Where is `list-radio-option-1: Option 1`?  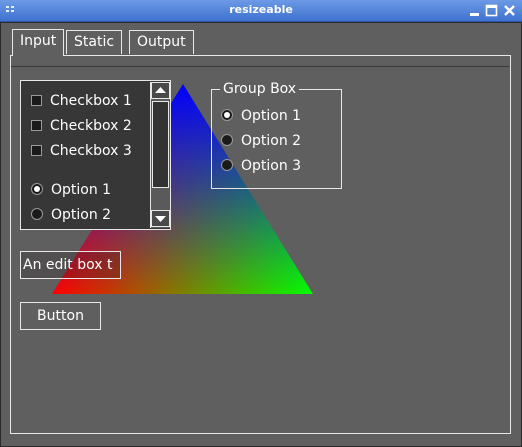 list-radio-option-1: Option 1 is located at coordinates (71, 190).